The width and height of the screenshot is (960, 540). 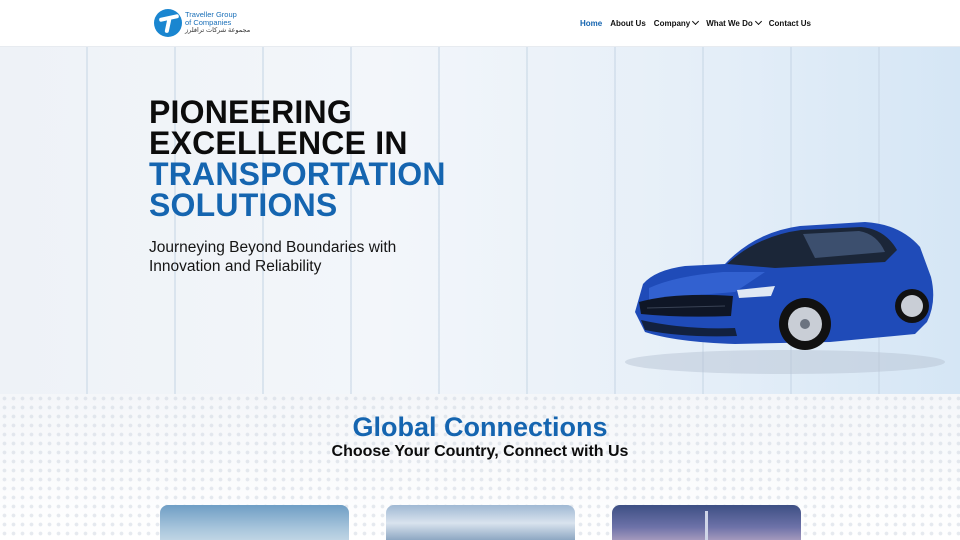 I want to click on nav-home-label: Home, so click(x=591, y=23).